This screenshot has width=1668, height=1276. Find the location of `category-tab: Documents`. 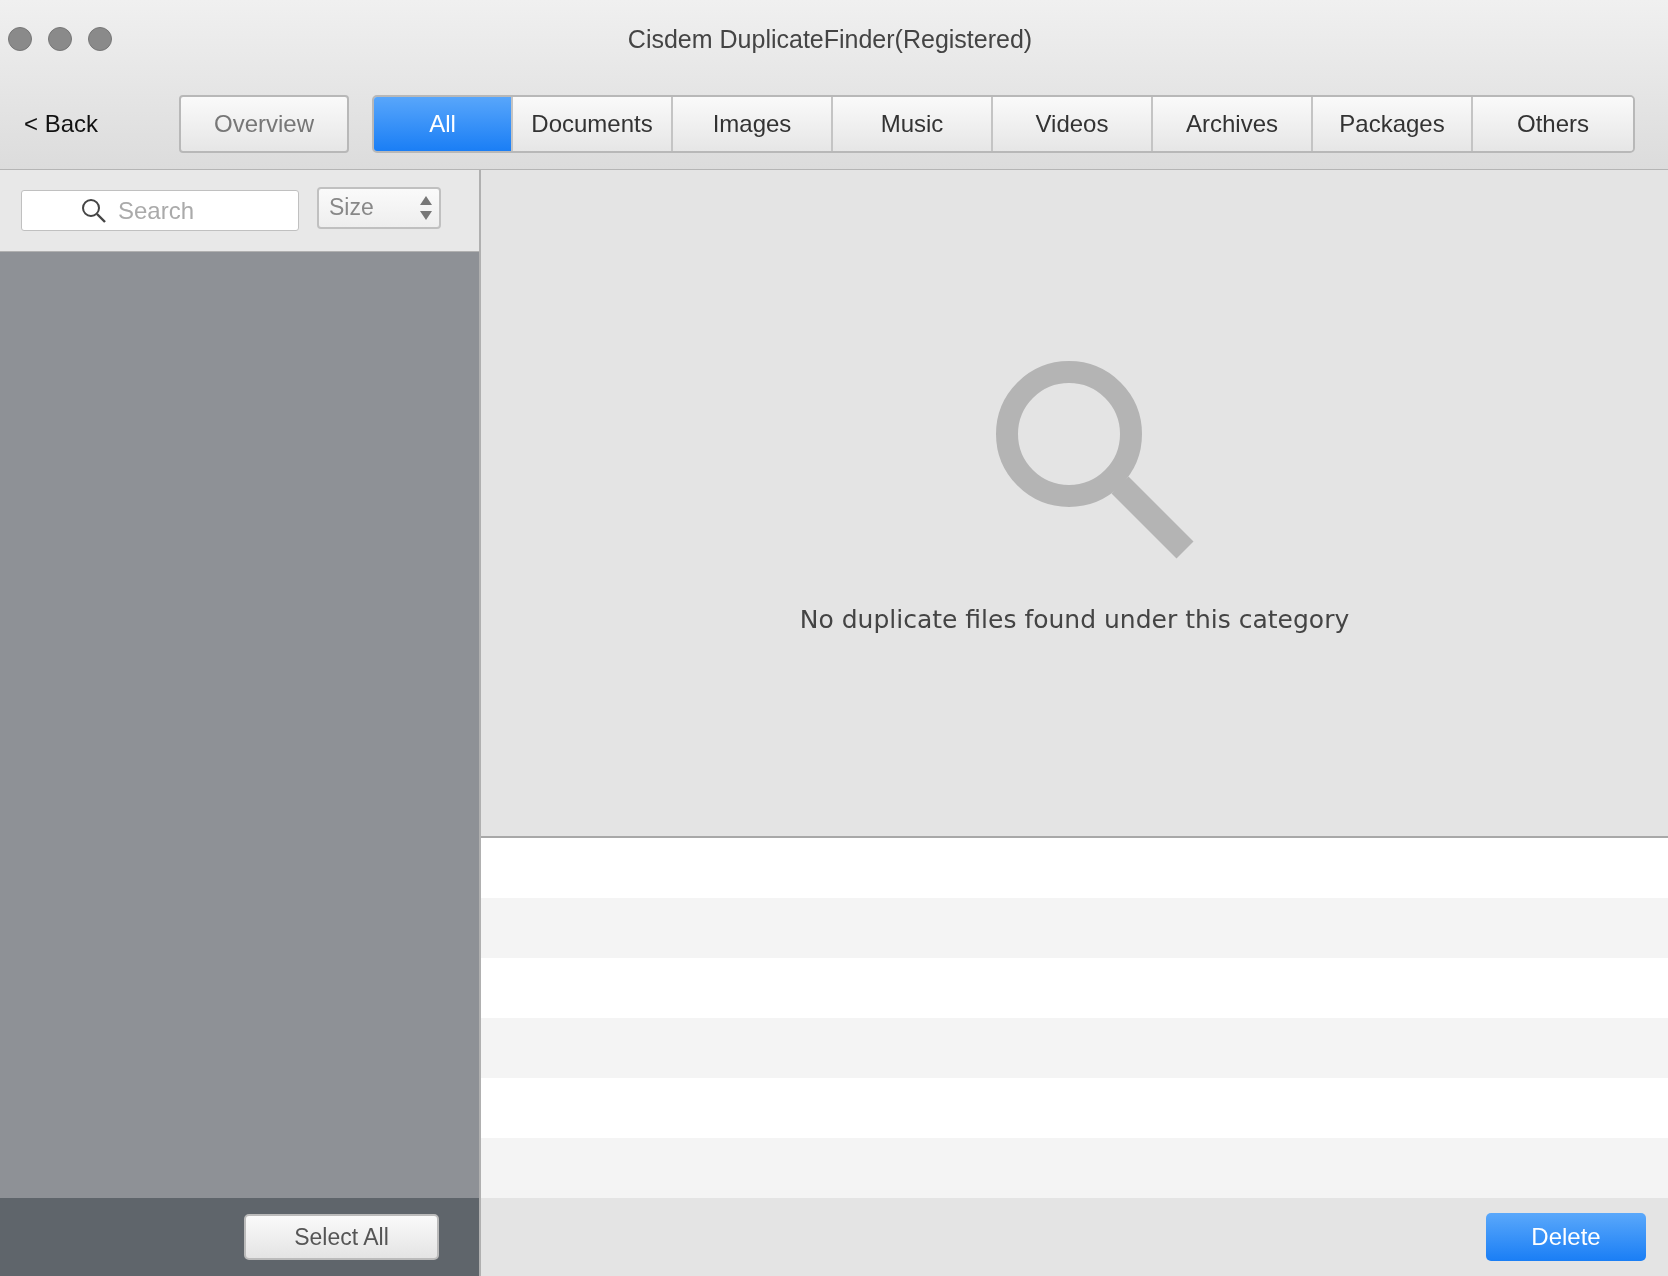

category-tab: Documents is located at coordinates (593, 124).